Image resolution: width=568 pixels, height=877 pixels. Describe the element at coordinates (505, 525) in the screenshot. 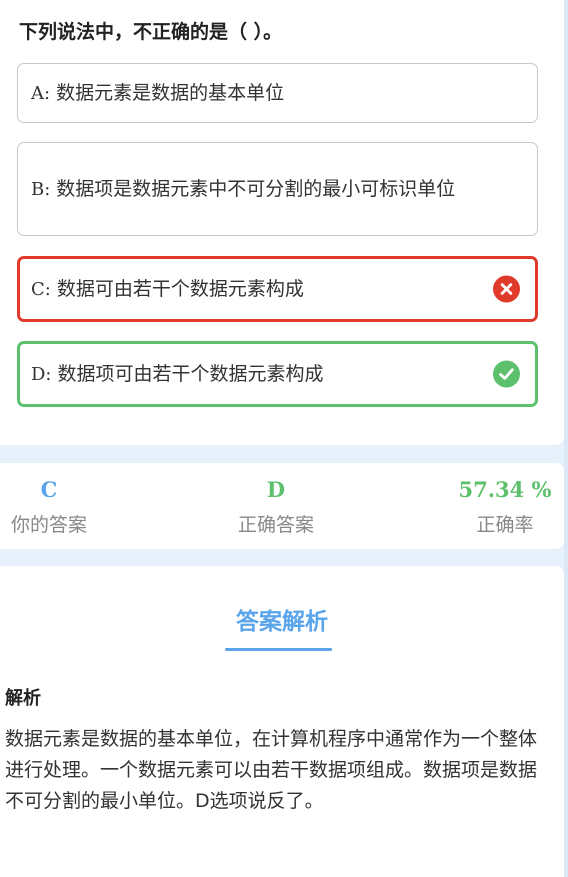

I see `accuracy-label: 正确率` at that location.